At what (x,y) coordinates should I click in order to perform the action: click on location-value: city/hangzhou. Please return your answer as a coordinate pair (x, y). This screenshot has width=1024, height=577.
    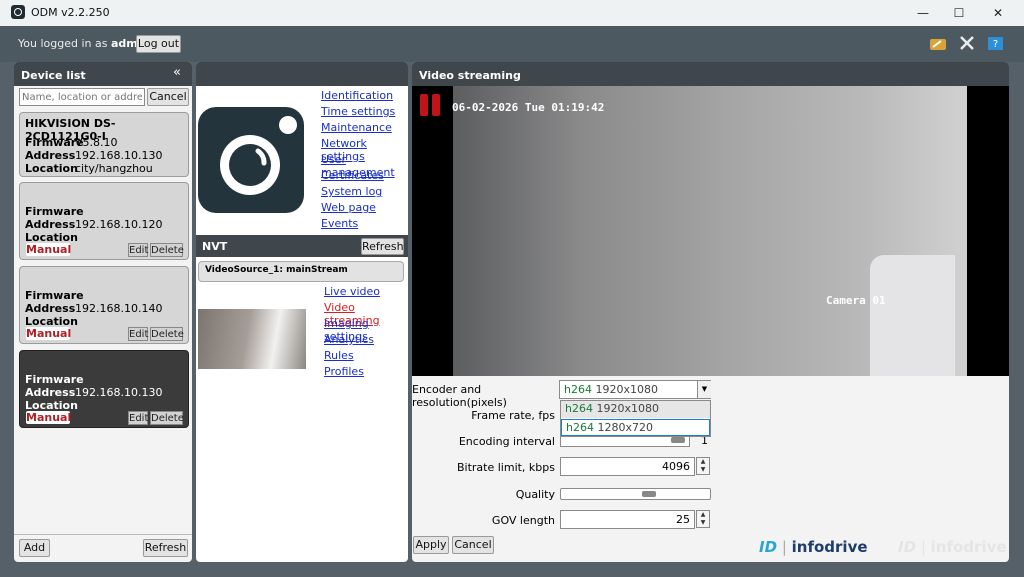
    Looking at the image, I should click on (114, 168).